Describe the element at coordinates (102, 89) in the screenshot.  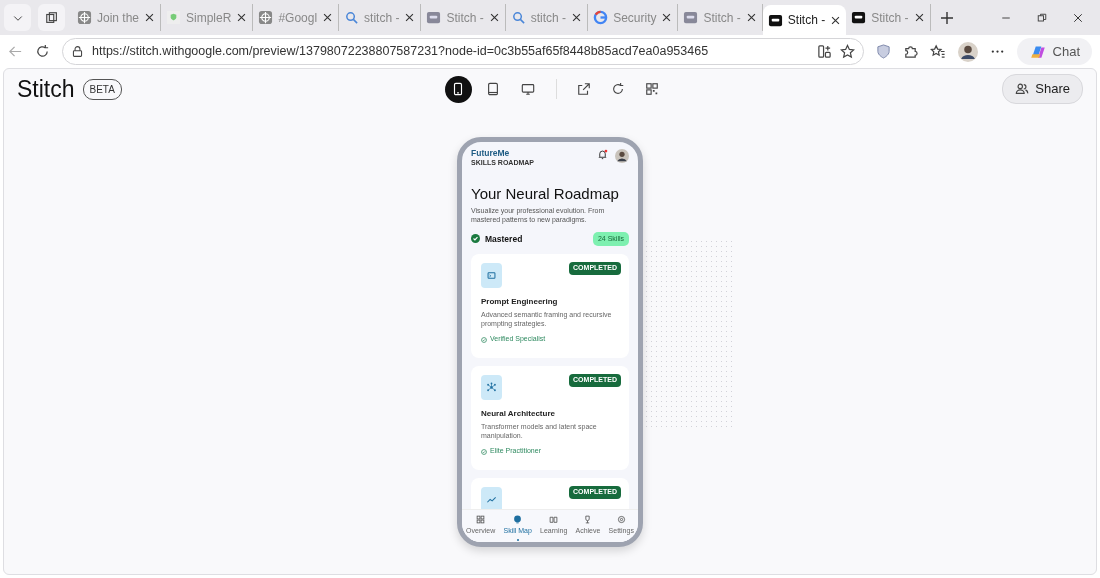
I see `beta-label: BETA` at that location.